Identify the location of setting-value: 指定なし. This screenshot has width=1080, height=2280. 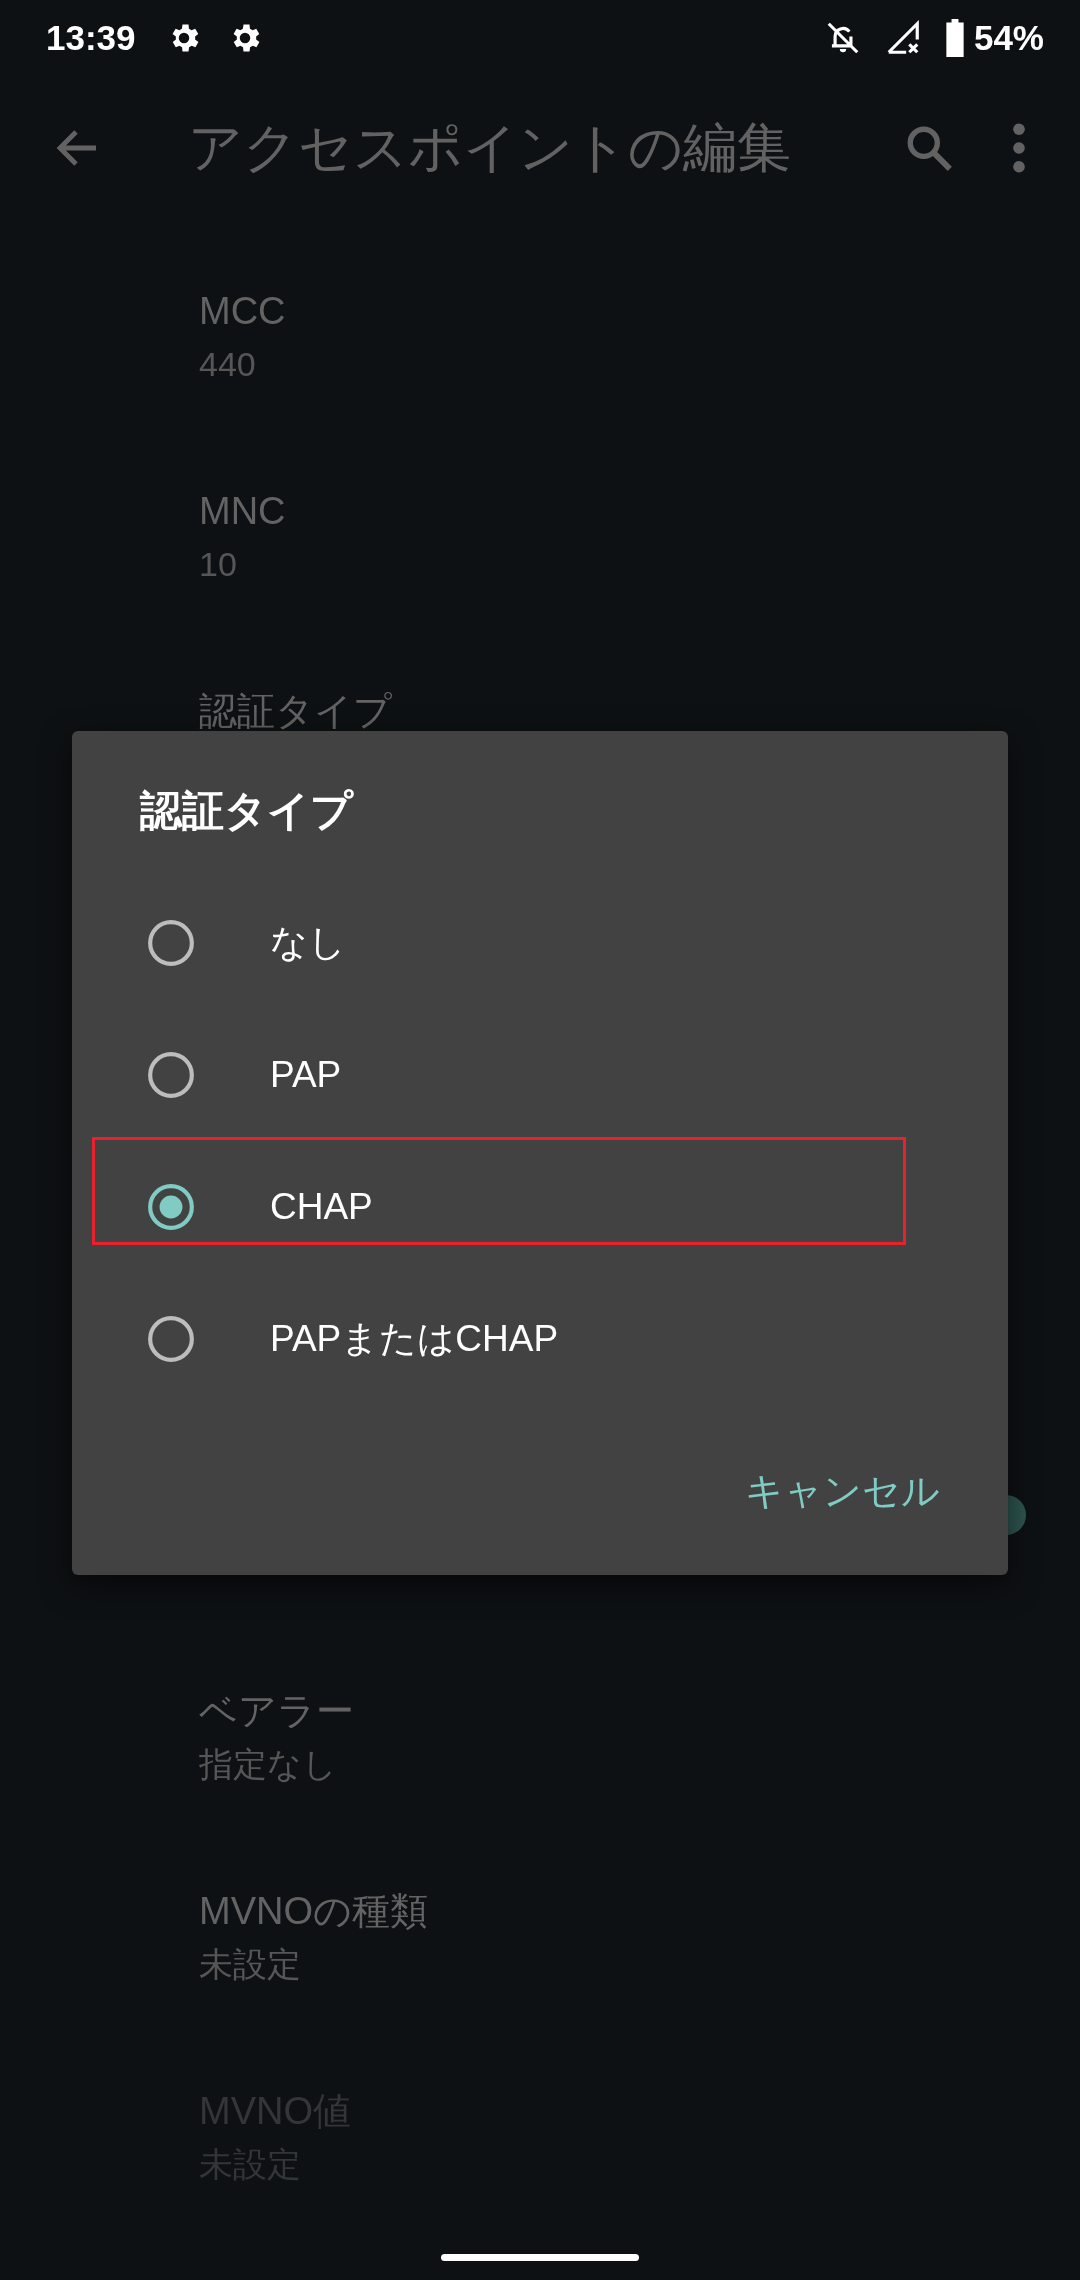
(268, 1764).